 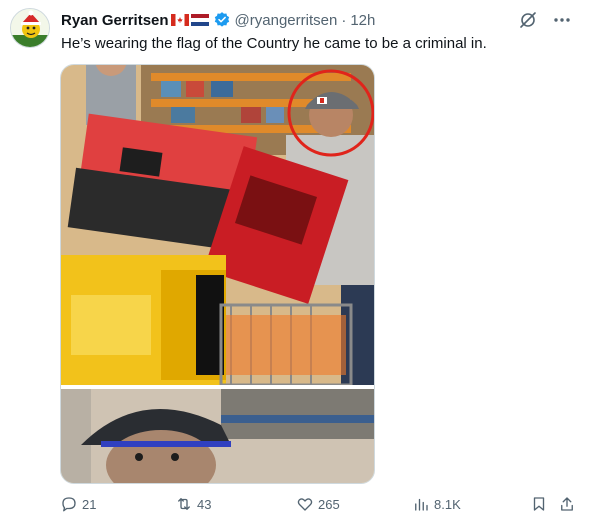 I want to click on share-icon, so click(x=567, y=504).